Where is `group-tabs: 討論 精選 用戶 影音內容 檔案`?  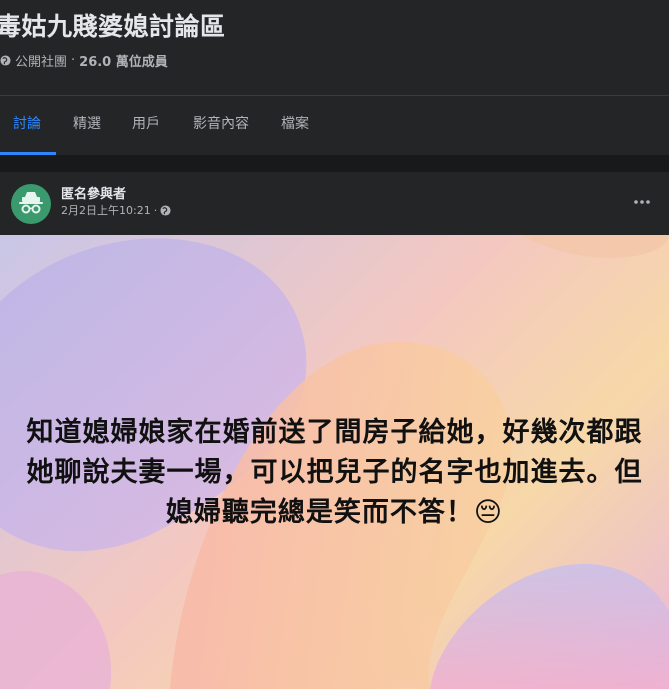 group-tabs: 討論 精選 用戶 影音內容 檔案 is located at coordinates (334, 125).